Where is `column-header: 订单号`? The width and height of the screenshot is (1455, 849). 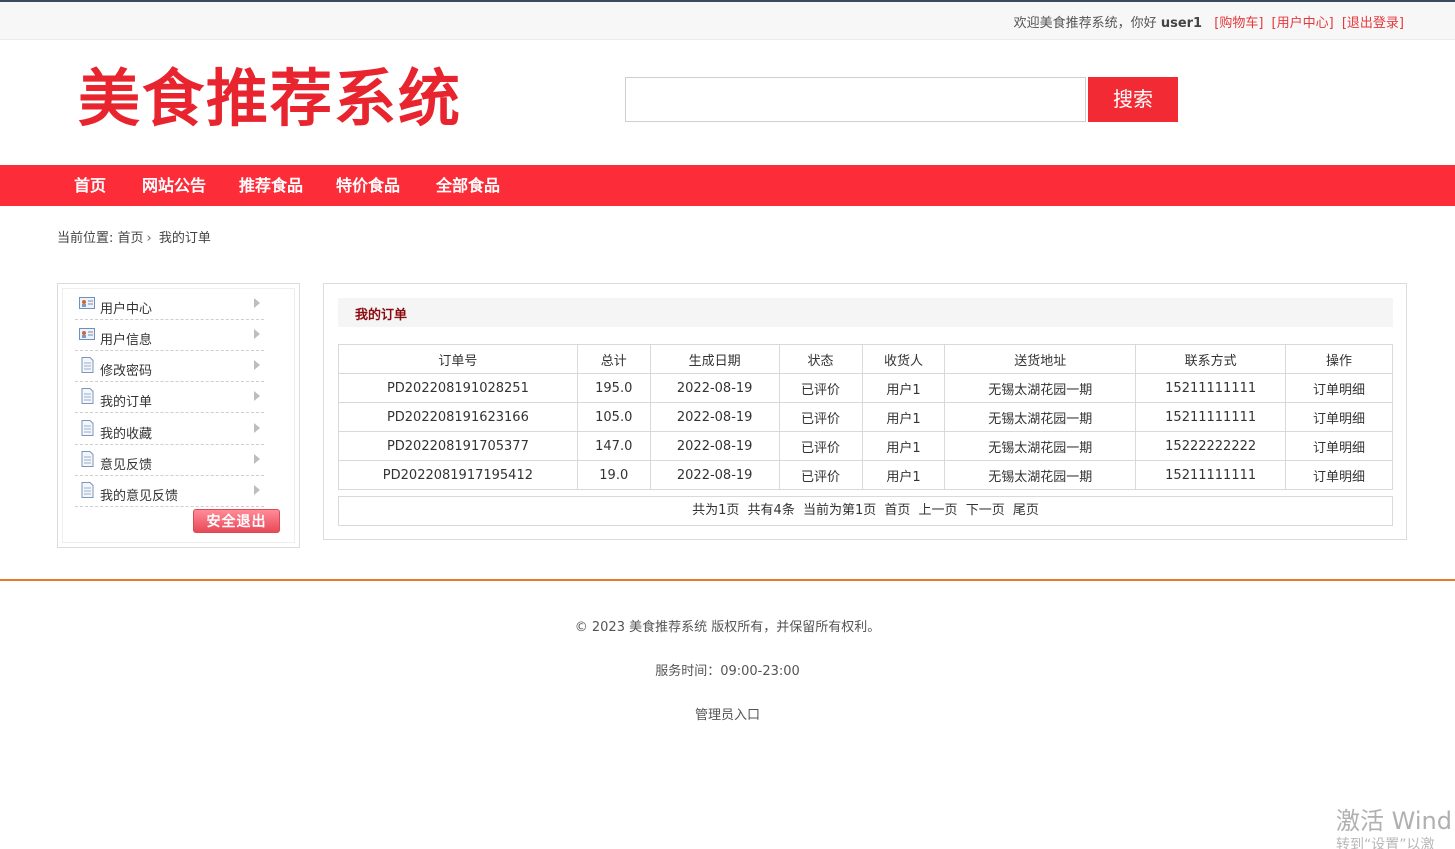 column-header: 订单号 is located at coordinates (458, 359).